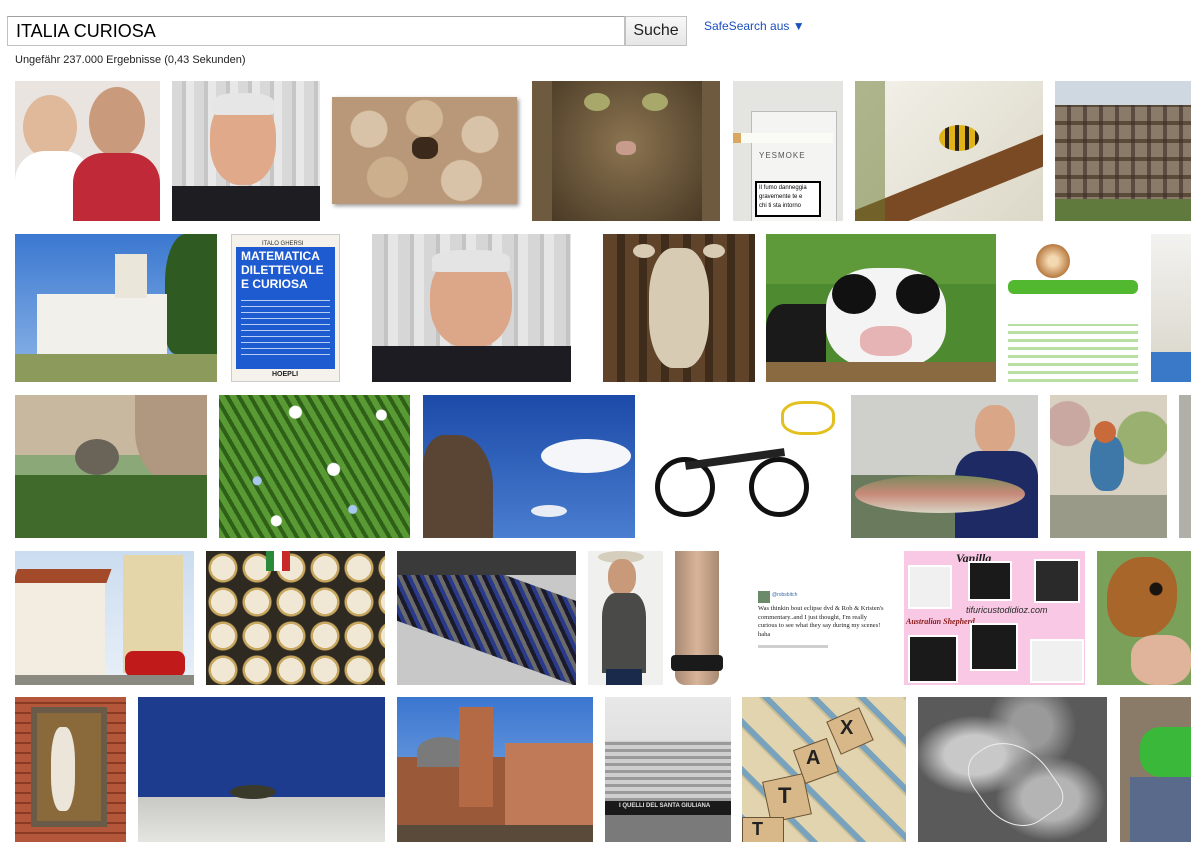 The height and width of the screenshot is (842, 1191). Describe the element at coordinates (282, 270) in the screenshot. I see `book-title-line: DILETTEVOLE` at that location.